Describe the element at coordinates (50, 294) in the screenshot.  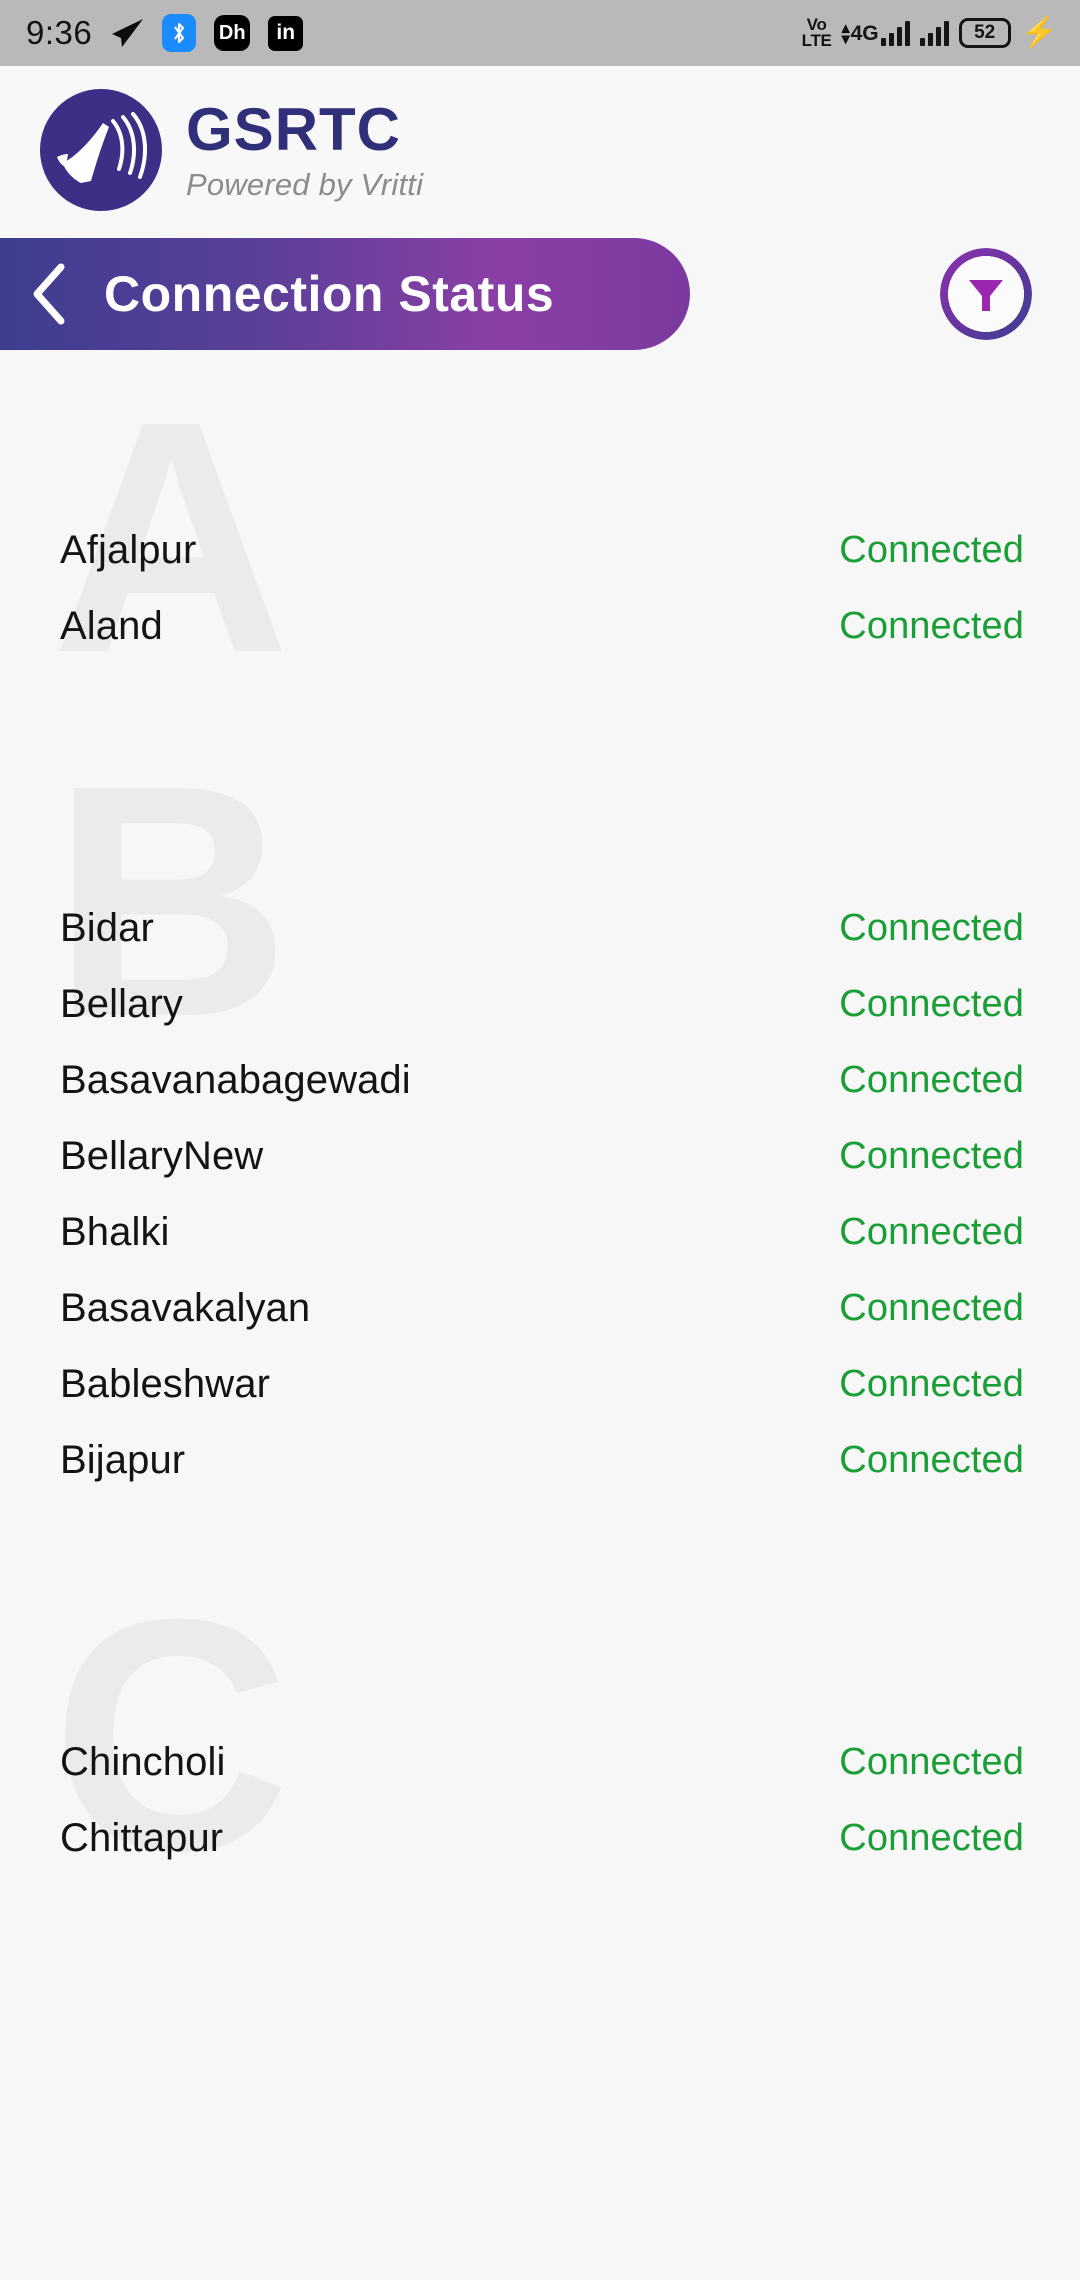
I see `back-chevron-icon` at that location.